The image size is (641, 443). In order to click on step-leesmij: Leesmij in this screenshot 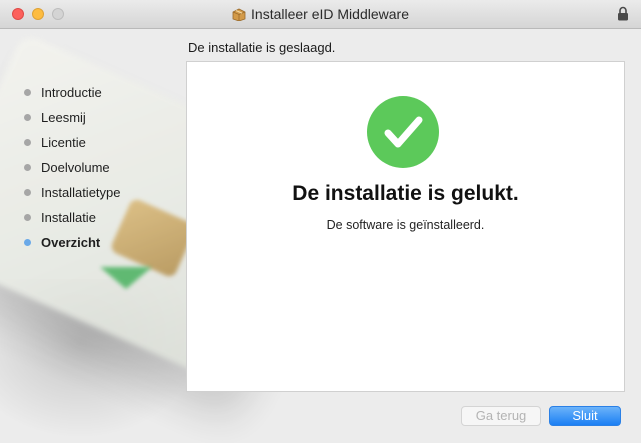, I will do `click(72, 120)`.